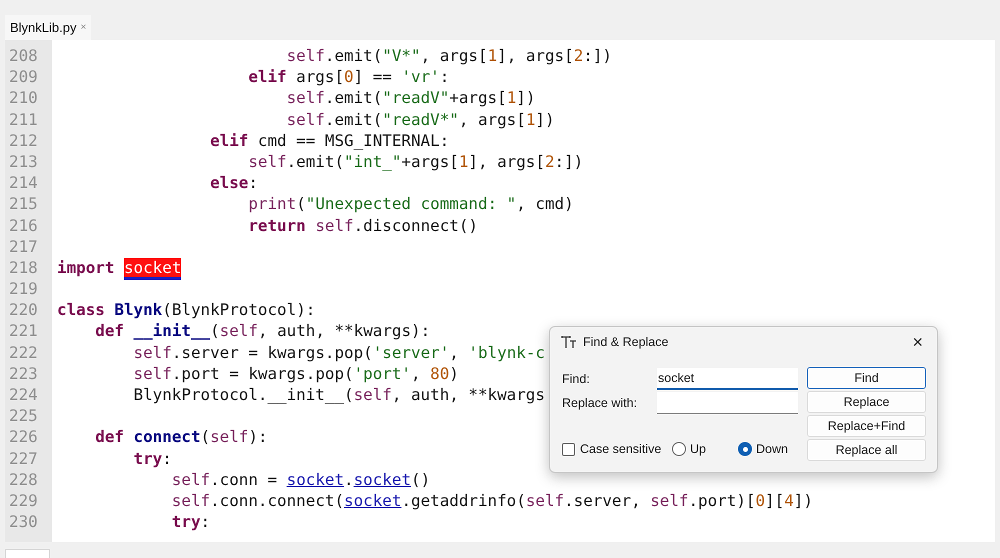 This screenshot has height=558, width=1000. Describe the element at coordinates (233, 182) in the screenshot. I see `code-line: else:` at that location.